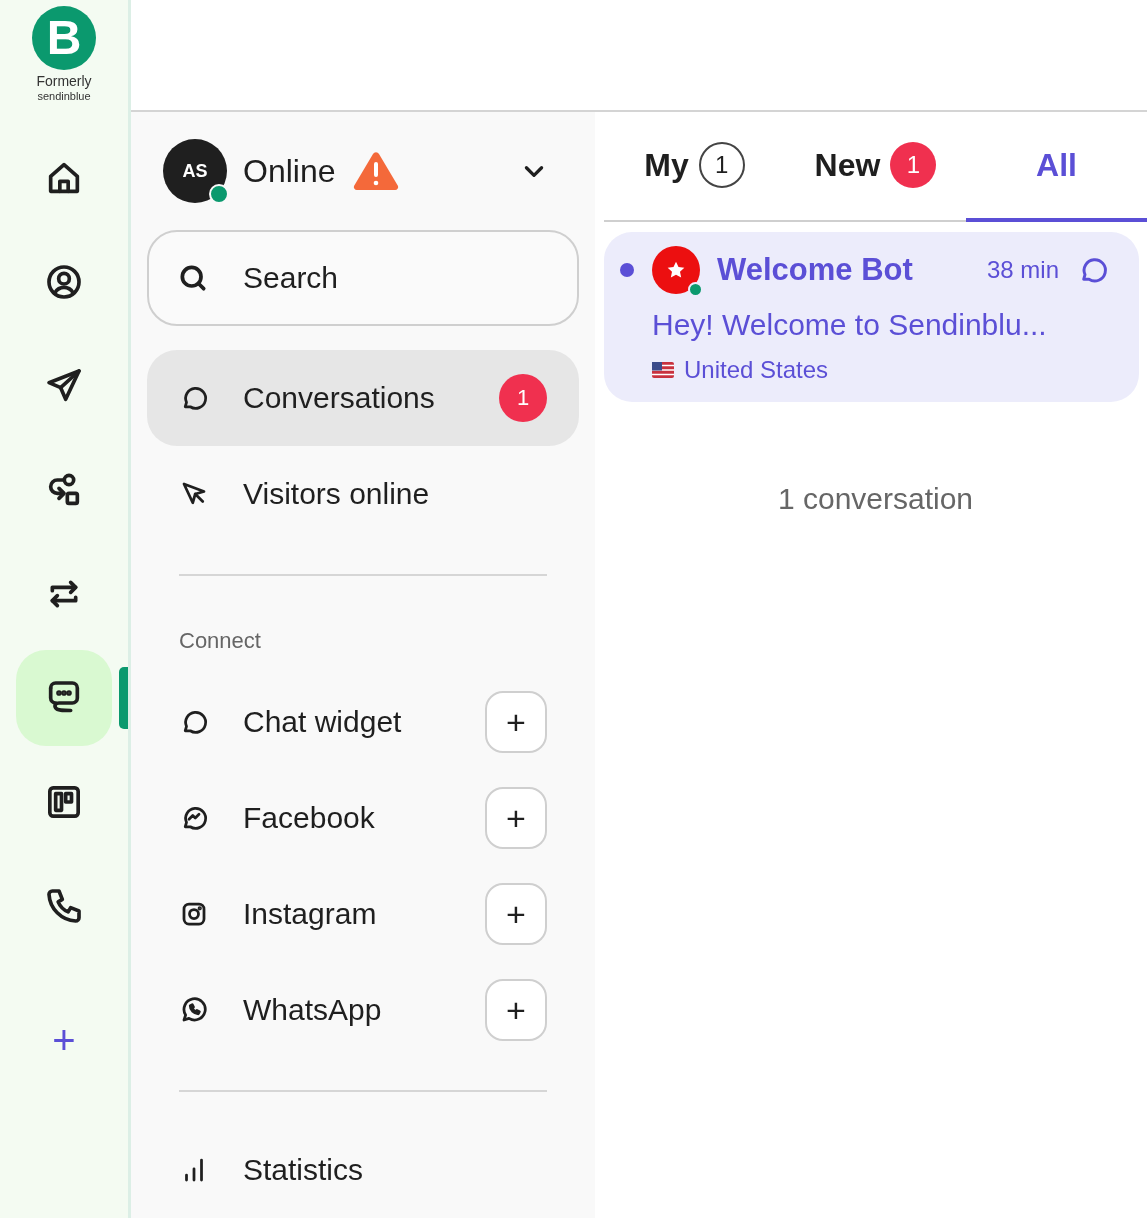  I want to click on user-avatar: AS, so click(195, 171).